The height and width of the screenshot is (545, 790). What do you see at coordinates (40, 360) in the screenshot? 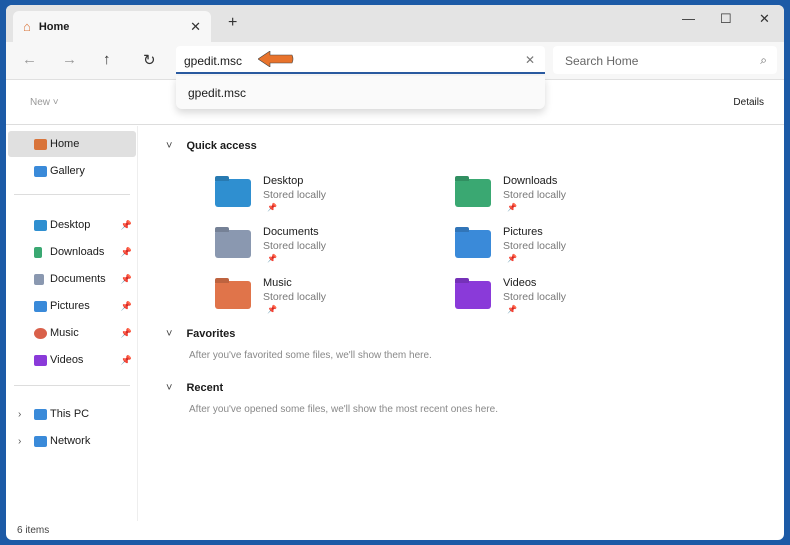
I see `videos-icon` at bounding box center [40, 360].